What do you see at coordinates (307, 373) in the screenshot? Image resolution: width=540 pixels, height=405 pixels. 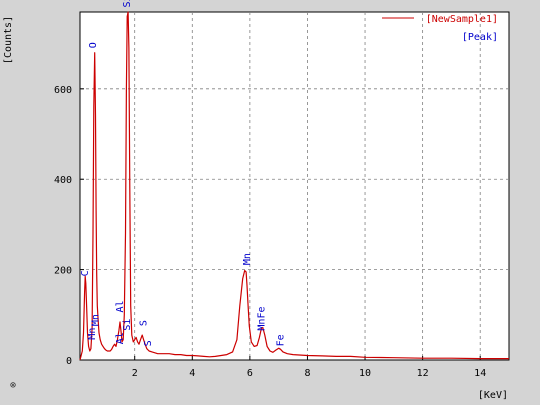 I see `x-tick-label: 8` at bounding box center [307, 373].